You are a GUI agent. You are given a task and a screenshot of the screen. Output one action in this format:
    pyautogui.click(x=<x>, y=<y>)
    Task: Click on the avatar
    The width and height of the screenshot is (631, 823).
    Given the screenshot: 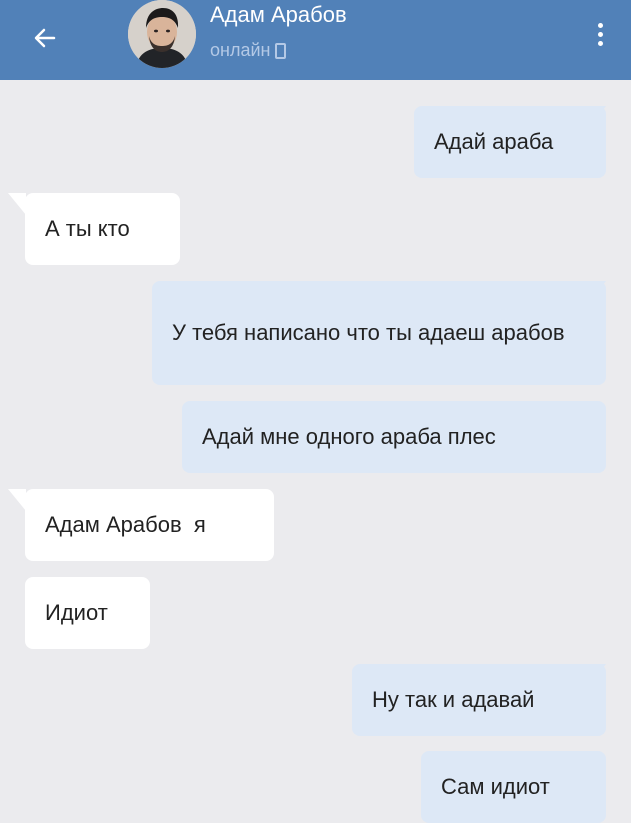 What is the action you would take?
    pyautogui.click(x=162, y=34)
    